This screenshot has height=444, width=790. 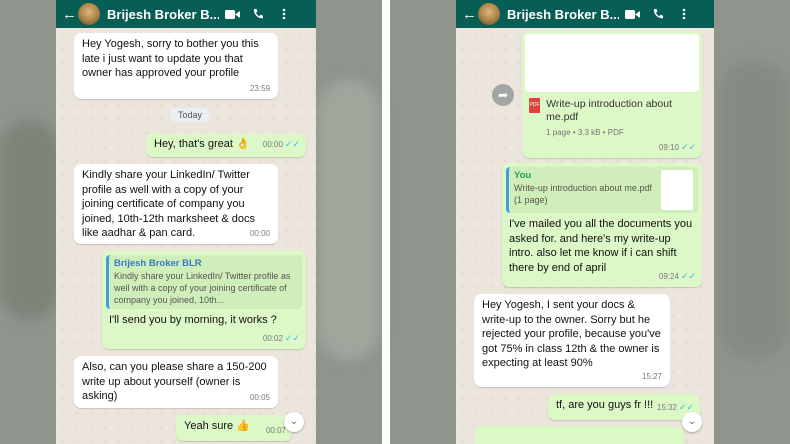 I want to click on message-time: 15:27, so click(x=651, y=376).